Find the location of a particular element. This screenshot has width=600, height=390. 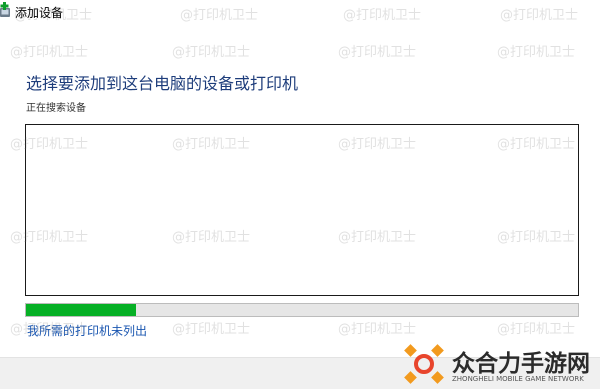

printer-not-listed-link: 我所需的打印机未列出 is located at coordinates (87, 330).